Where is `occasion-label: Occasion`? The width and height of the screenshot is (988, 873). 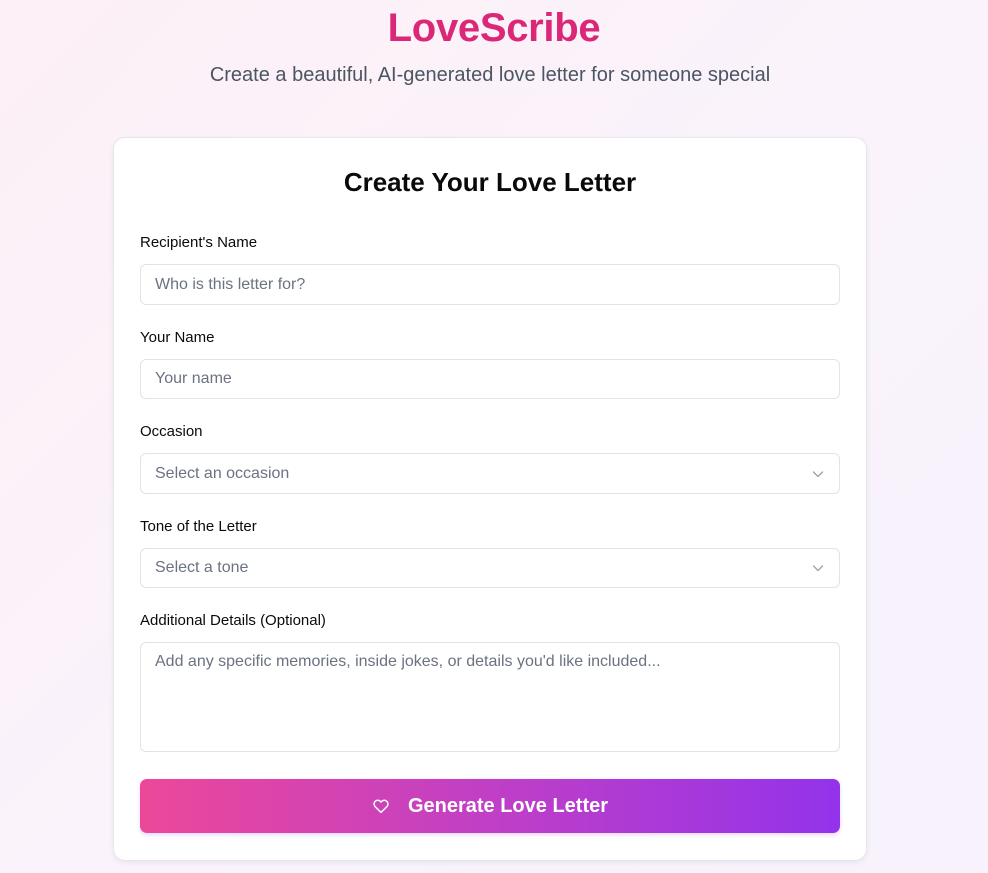
occasion-label: Occasion is located at coordinates (171, 431).